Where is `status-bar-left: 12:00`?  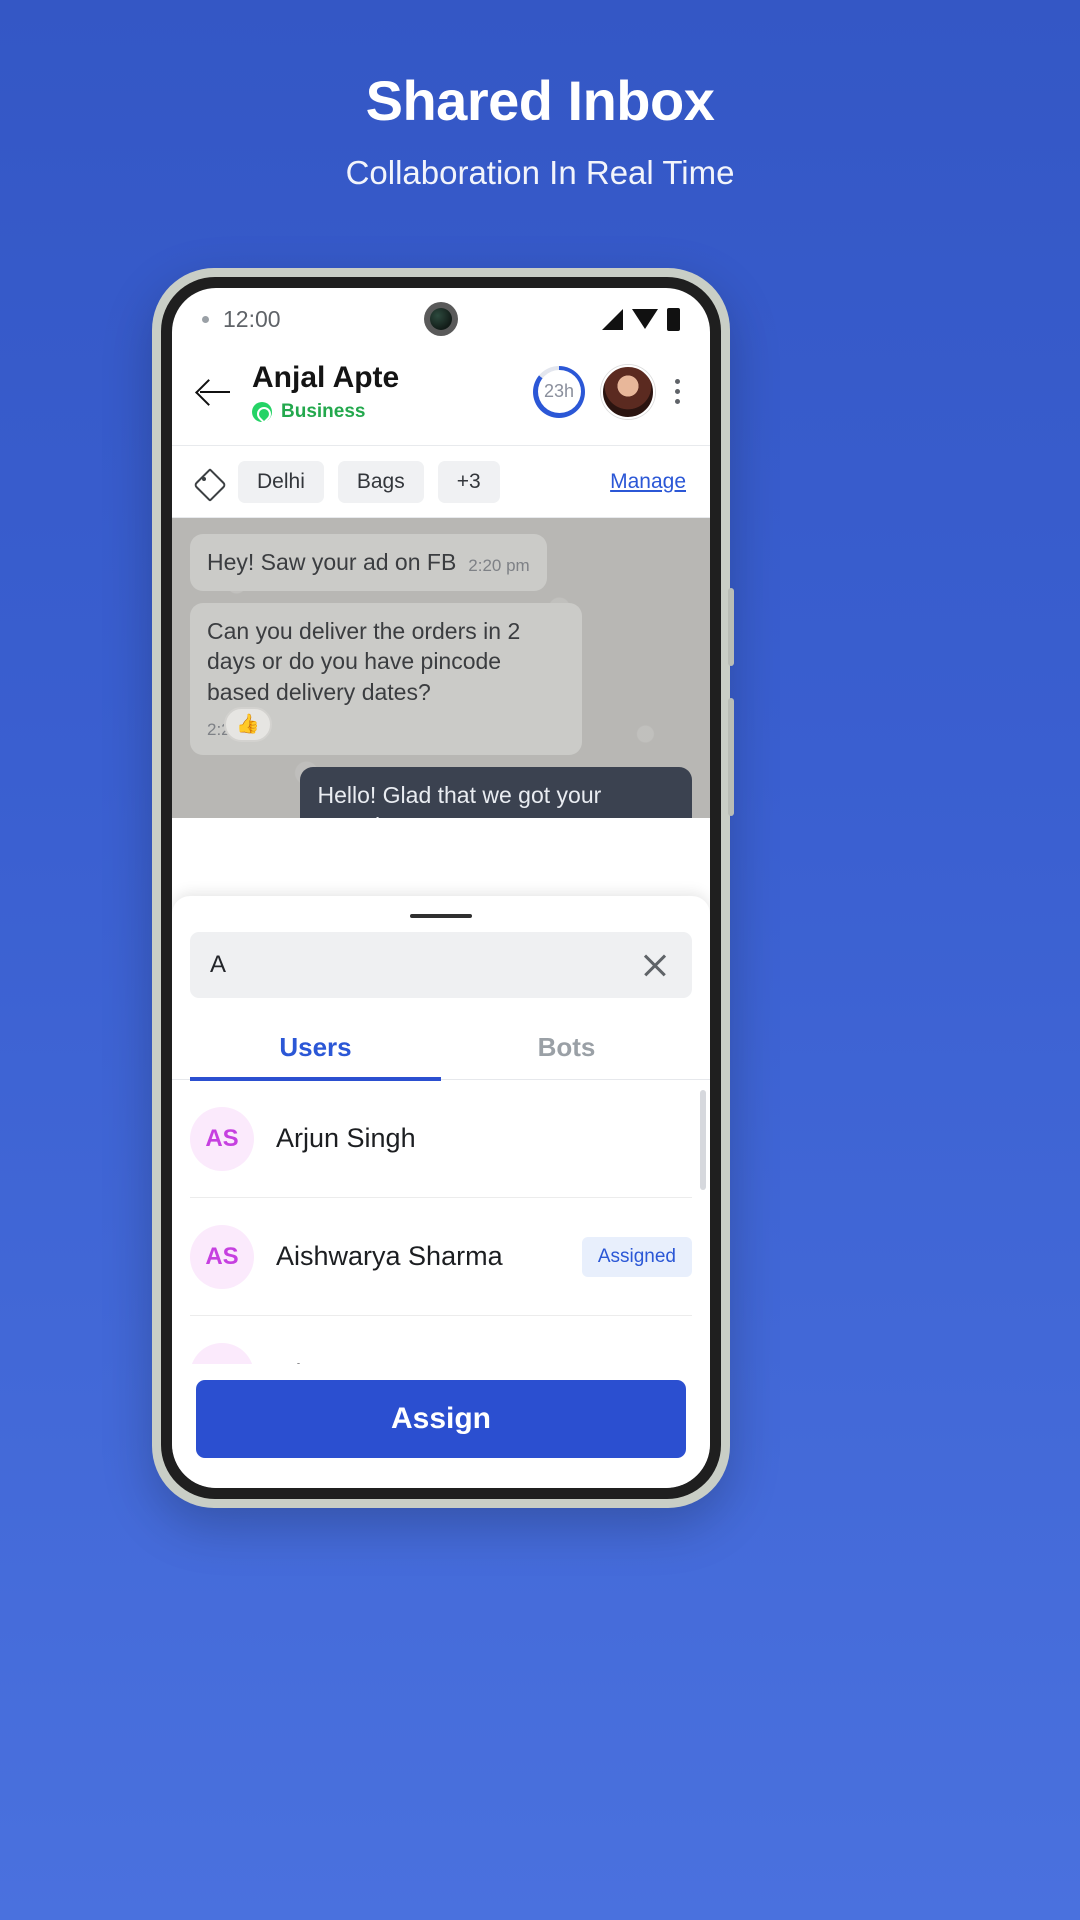
status-bar-left: 12:00 is located at coordinates (241, 319).